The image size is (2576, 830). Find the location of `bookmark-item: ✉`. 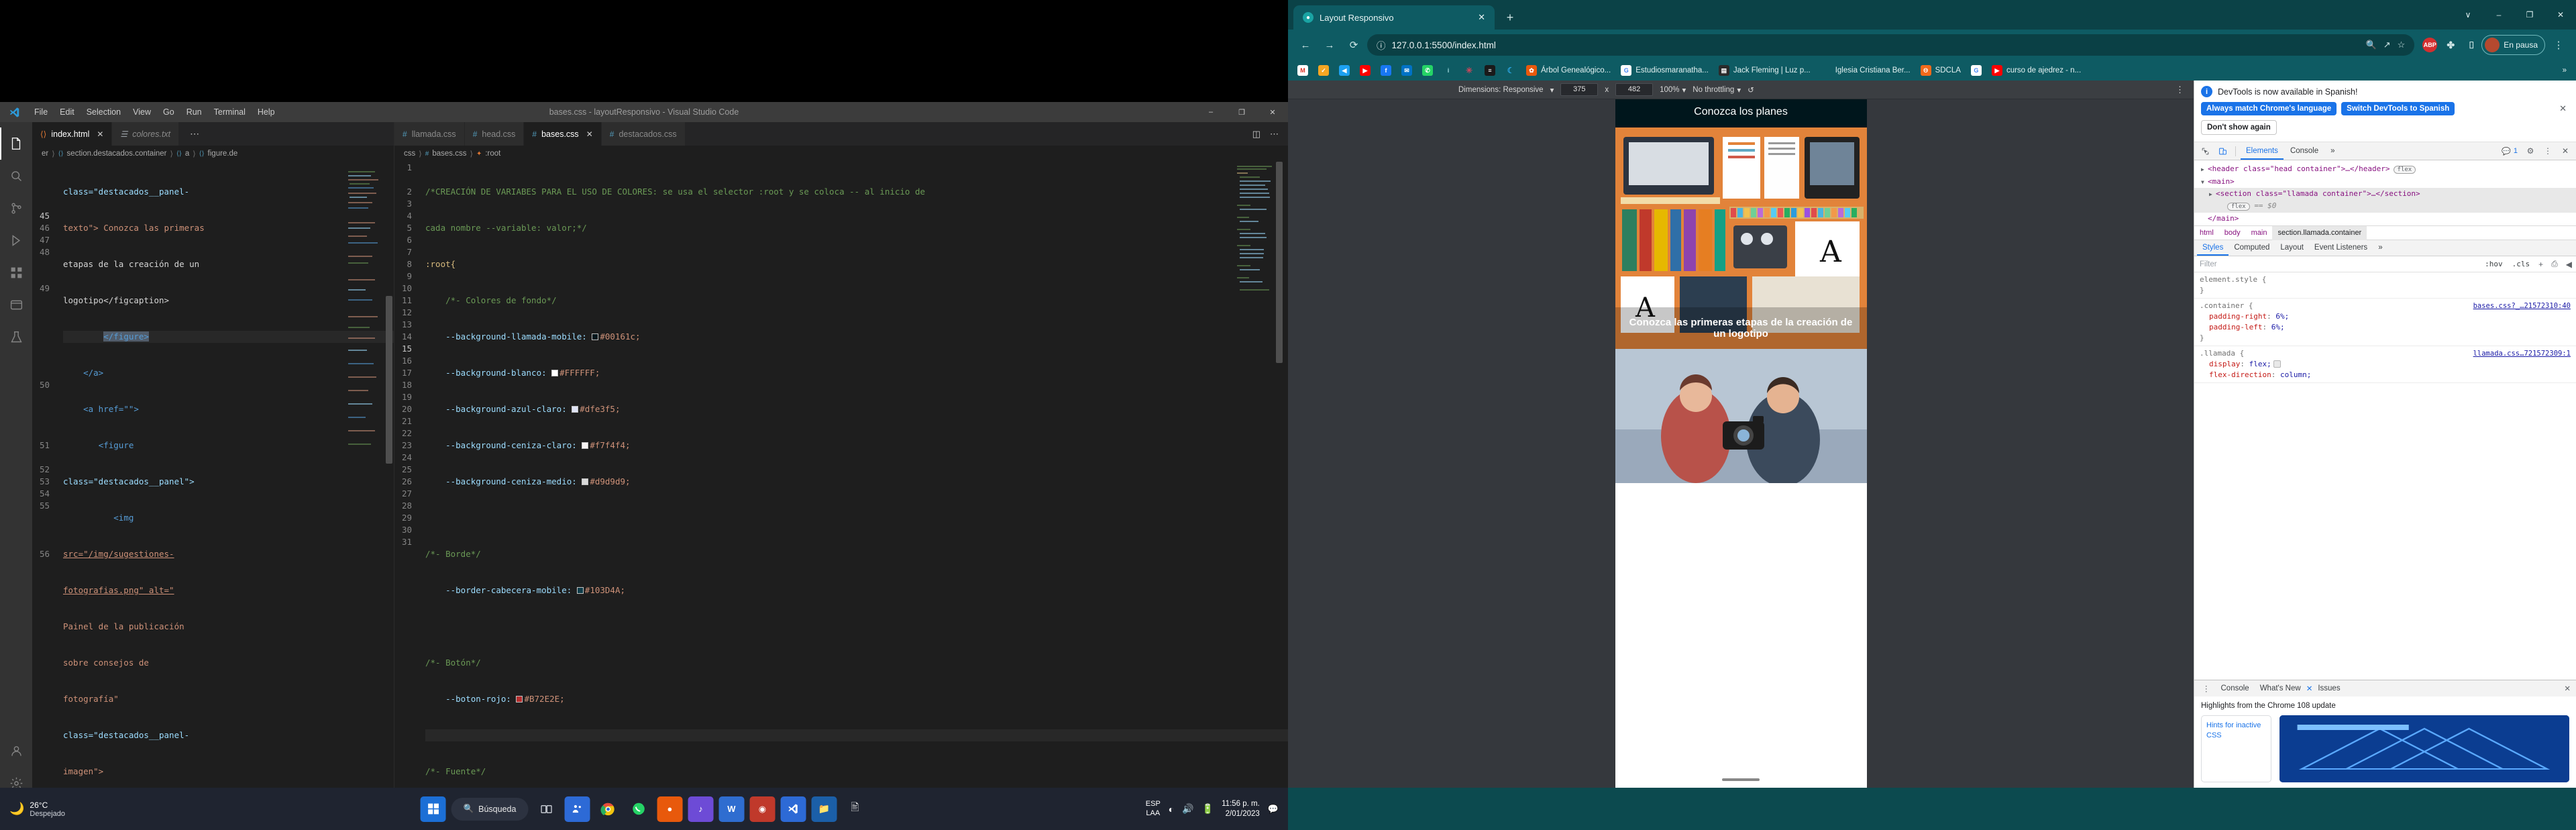

bookmark-item: ✉ is located at coordinates (1406, 70).